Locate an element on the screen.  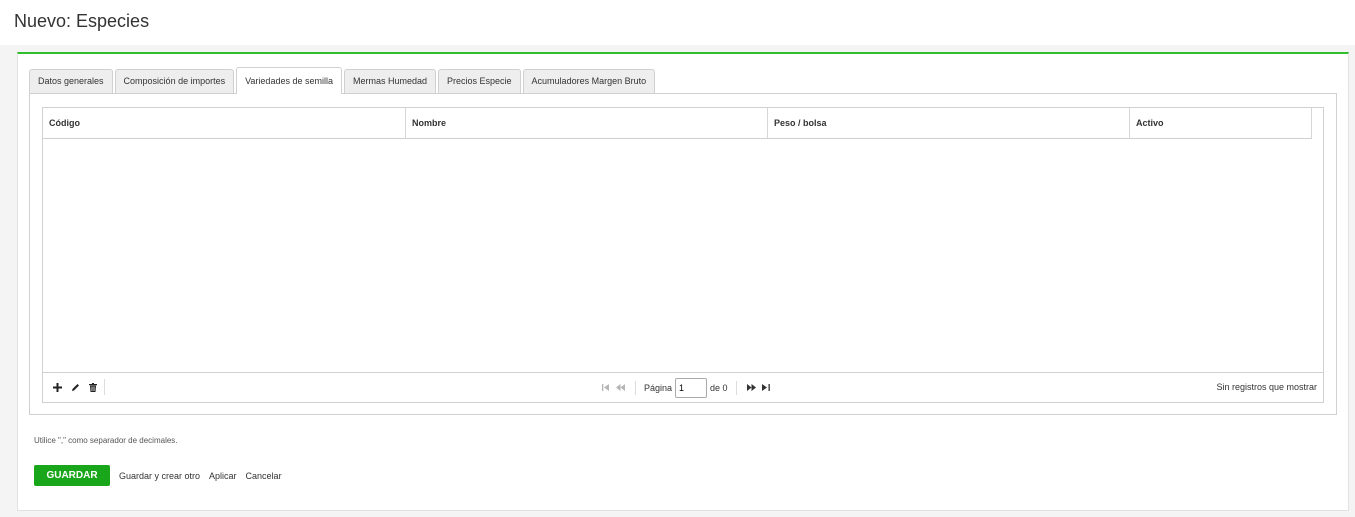
page-title: Nuevo: Especies is located at coordinates (82, 21).